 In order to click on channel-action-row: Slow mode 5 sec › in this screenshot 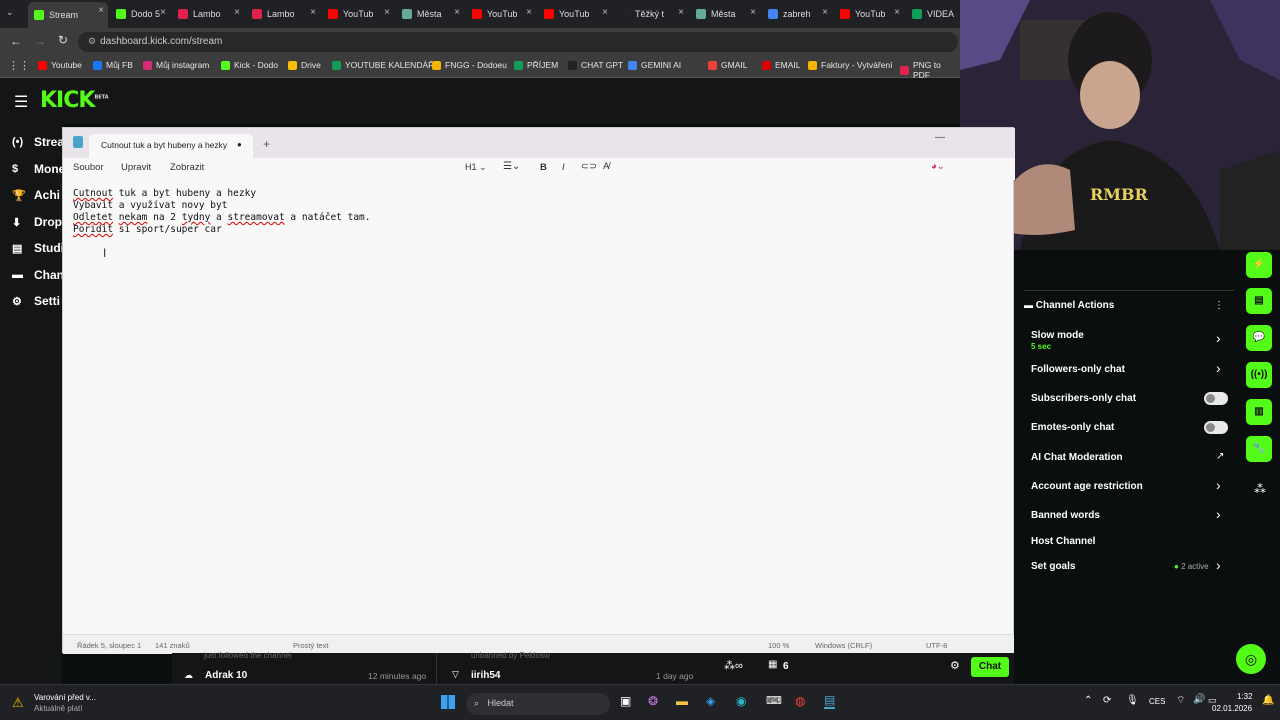, I will do `click(1124, 341)`.